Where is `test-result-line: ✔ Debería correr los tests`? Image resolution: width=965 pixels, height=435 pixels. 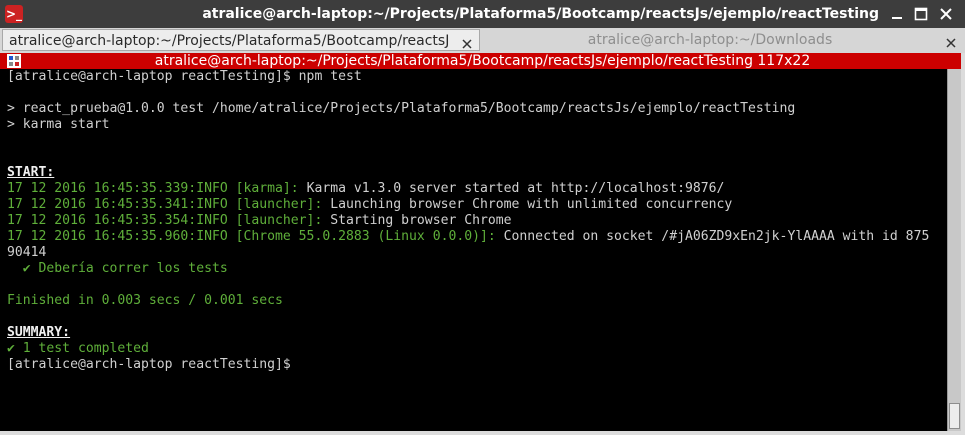
test-result-line: ✔ Debería correr los tests is located at coordinates (117, 268).